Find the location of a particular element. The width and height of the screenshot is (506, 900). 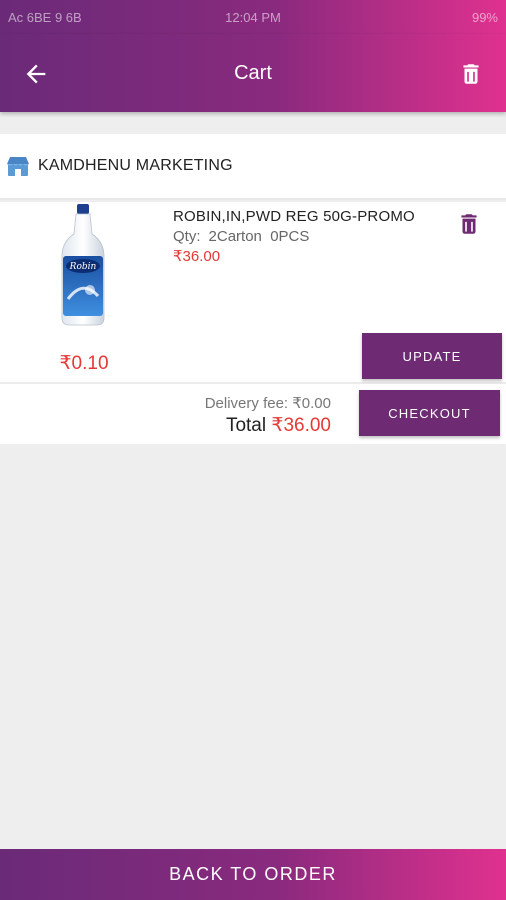

store-icon is located at coordinates (18, 166).